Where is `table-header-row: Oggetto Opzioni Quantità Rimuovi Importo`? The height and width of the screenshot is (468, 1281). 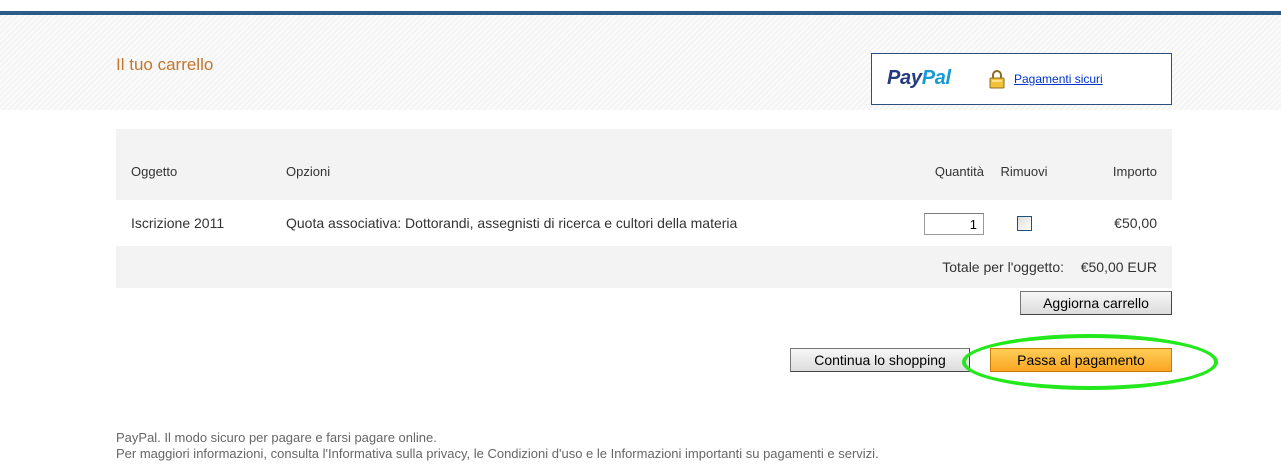
table-header-row: Oggetto Opzioni Quantità Rimuovi Importo is located at coordinates (644, 164).